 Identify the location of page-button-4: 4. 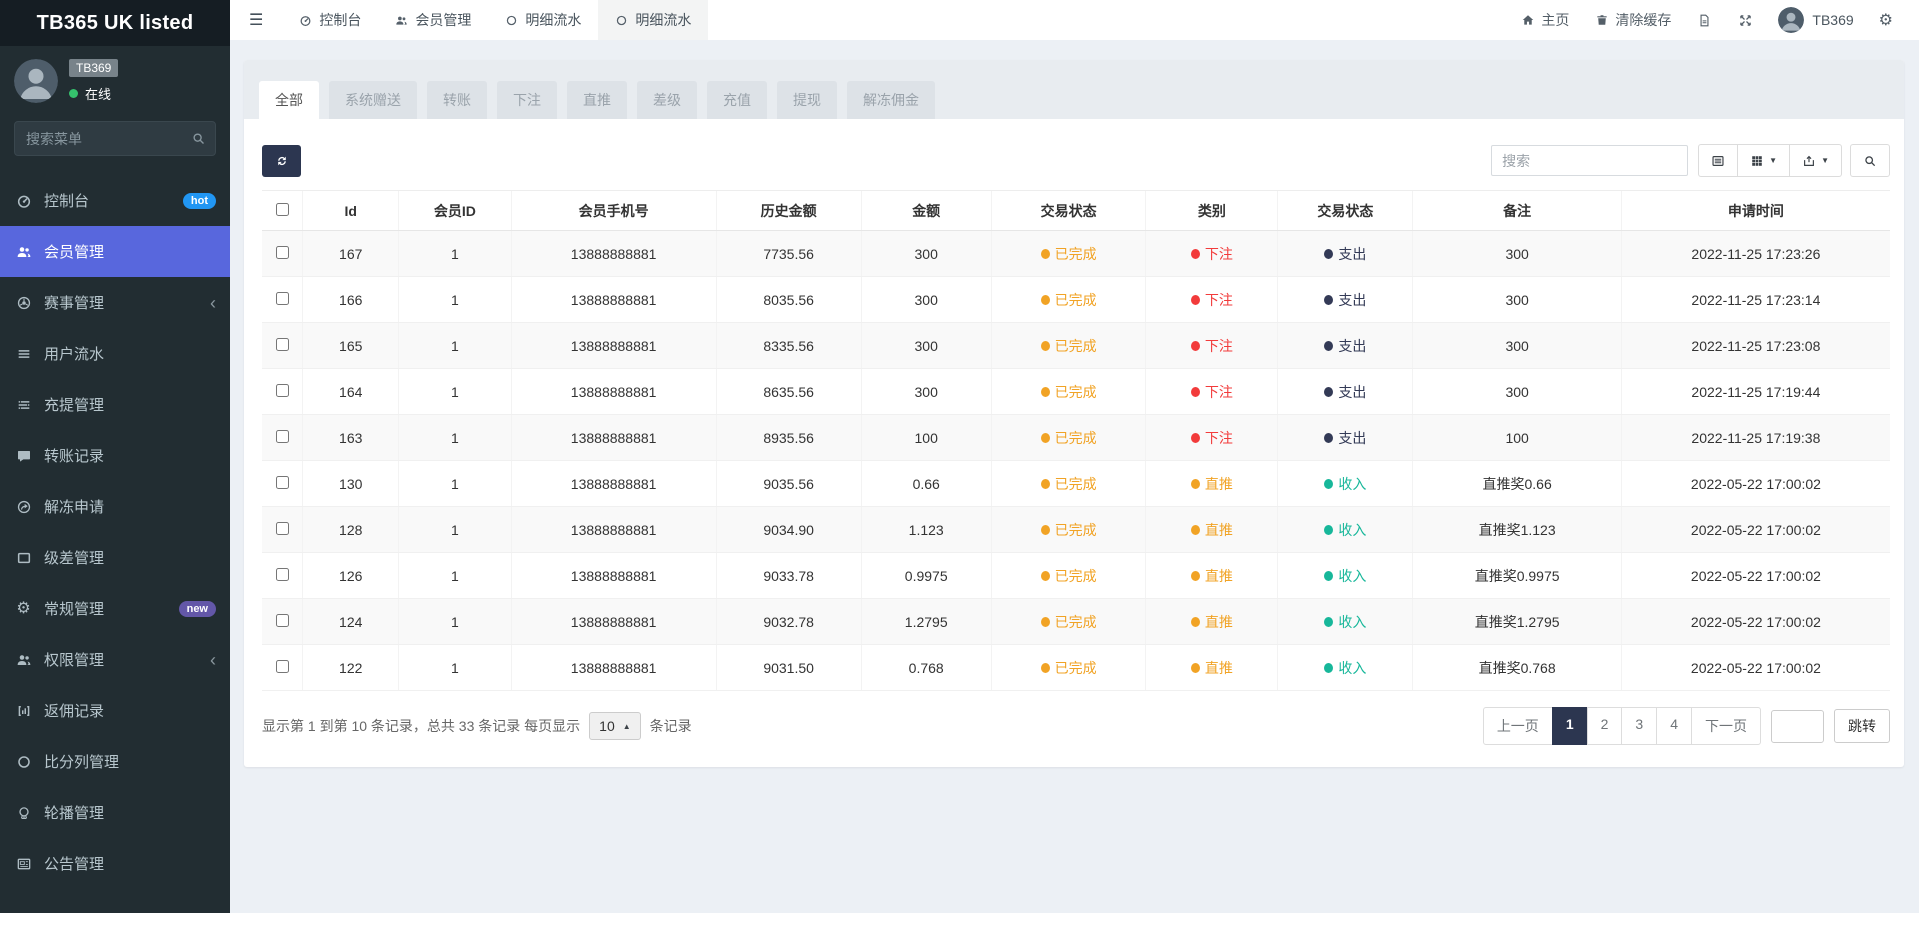
(1674, 726).